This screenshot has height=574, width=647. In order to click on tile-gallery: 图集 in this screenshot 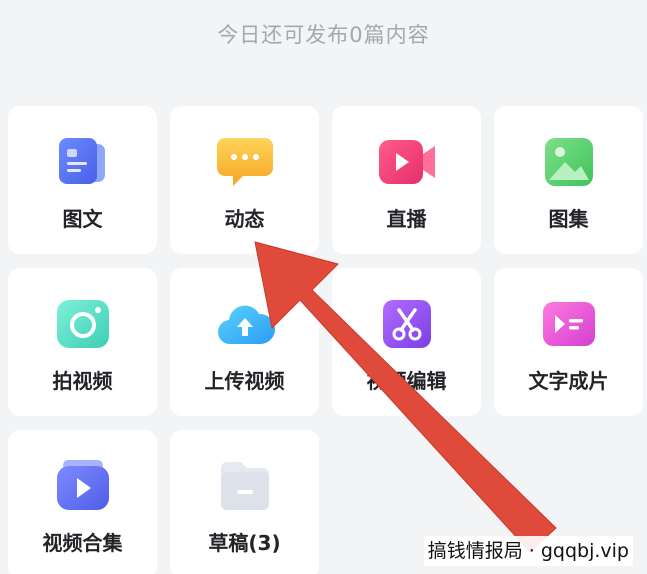, I will do `click(568, 180)`.